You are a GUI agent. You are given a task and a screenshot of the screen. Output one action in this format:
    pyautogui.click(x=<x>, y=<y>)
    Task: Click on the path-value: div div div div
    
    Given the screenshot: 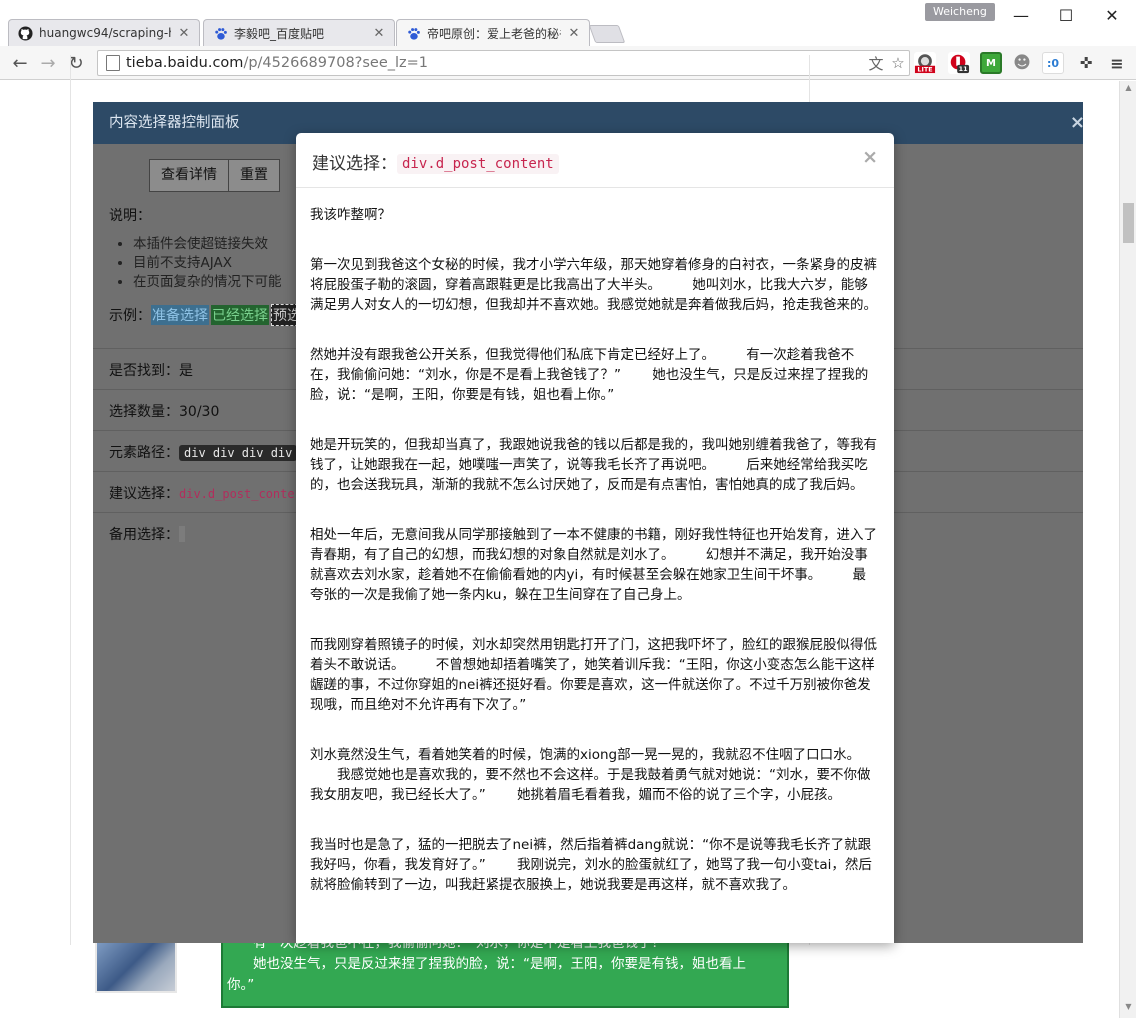 What is the action you would take?
    pyautogui.click(x=238, y=453)
    